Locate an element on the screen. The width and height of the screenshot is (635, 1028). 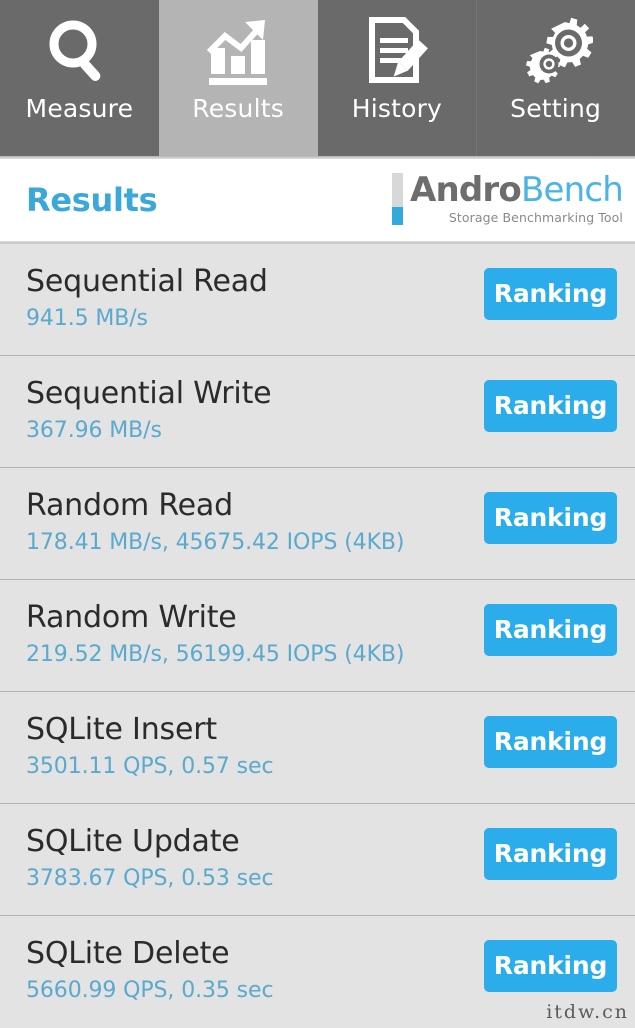
result-title: Sequential Read is located at coordinates (147, 281).